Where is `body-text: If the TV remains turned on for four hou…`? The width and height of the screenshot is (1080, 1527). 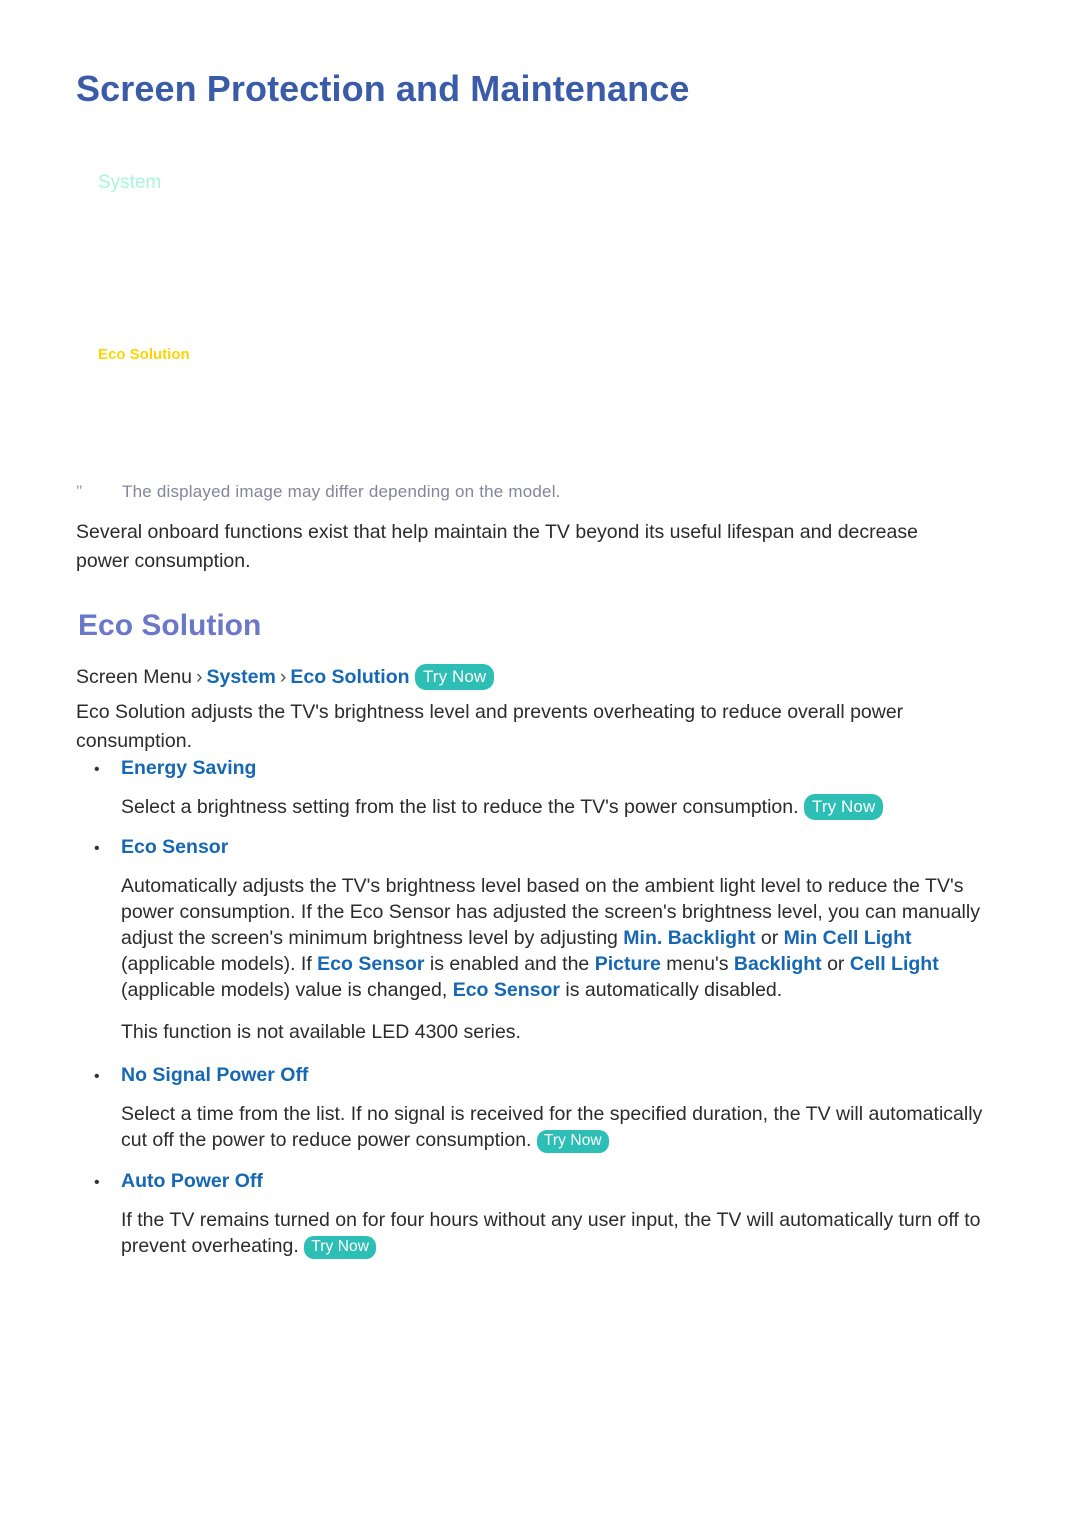
body-text: If the TV remains turned on for four hou… is located at coordinates (551, 1233).